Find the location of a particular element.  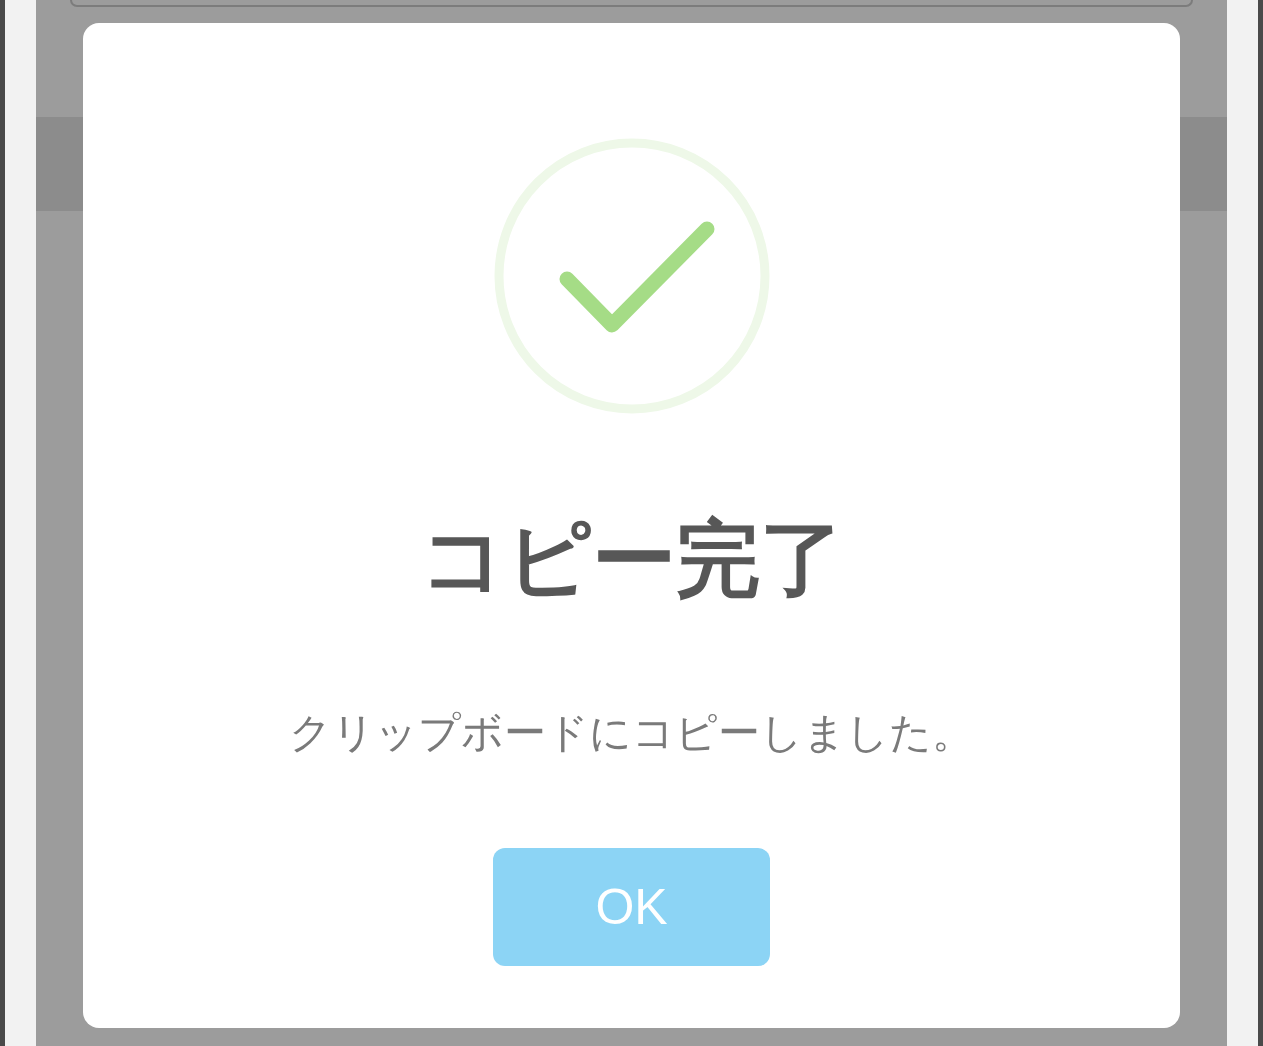

ok-button: OK is located at coordinates (631, 907).